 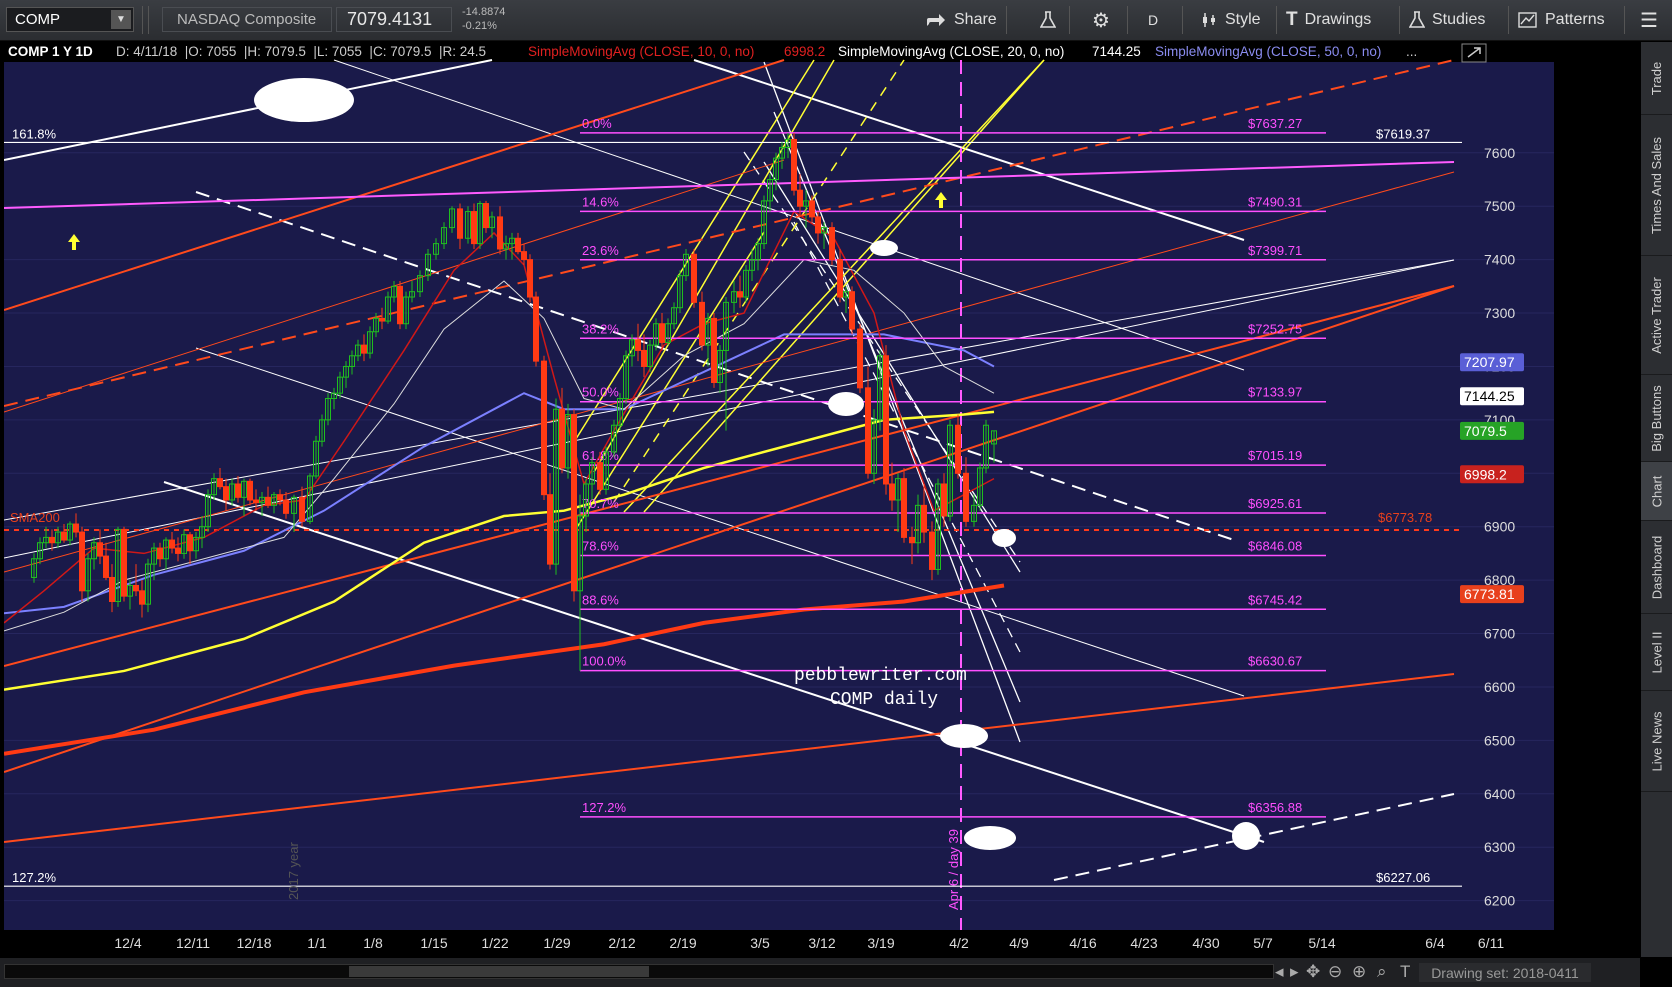 I want to click on sidebar-tab-live-news: Live News, so click(x=1656, y=741).